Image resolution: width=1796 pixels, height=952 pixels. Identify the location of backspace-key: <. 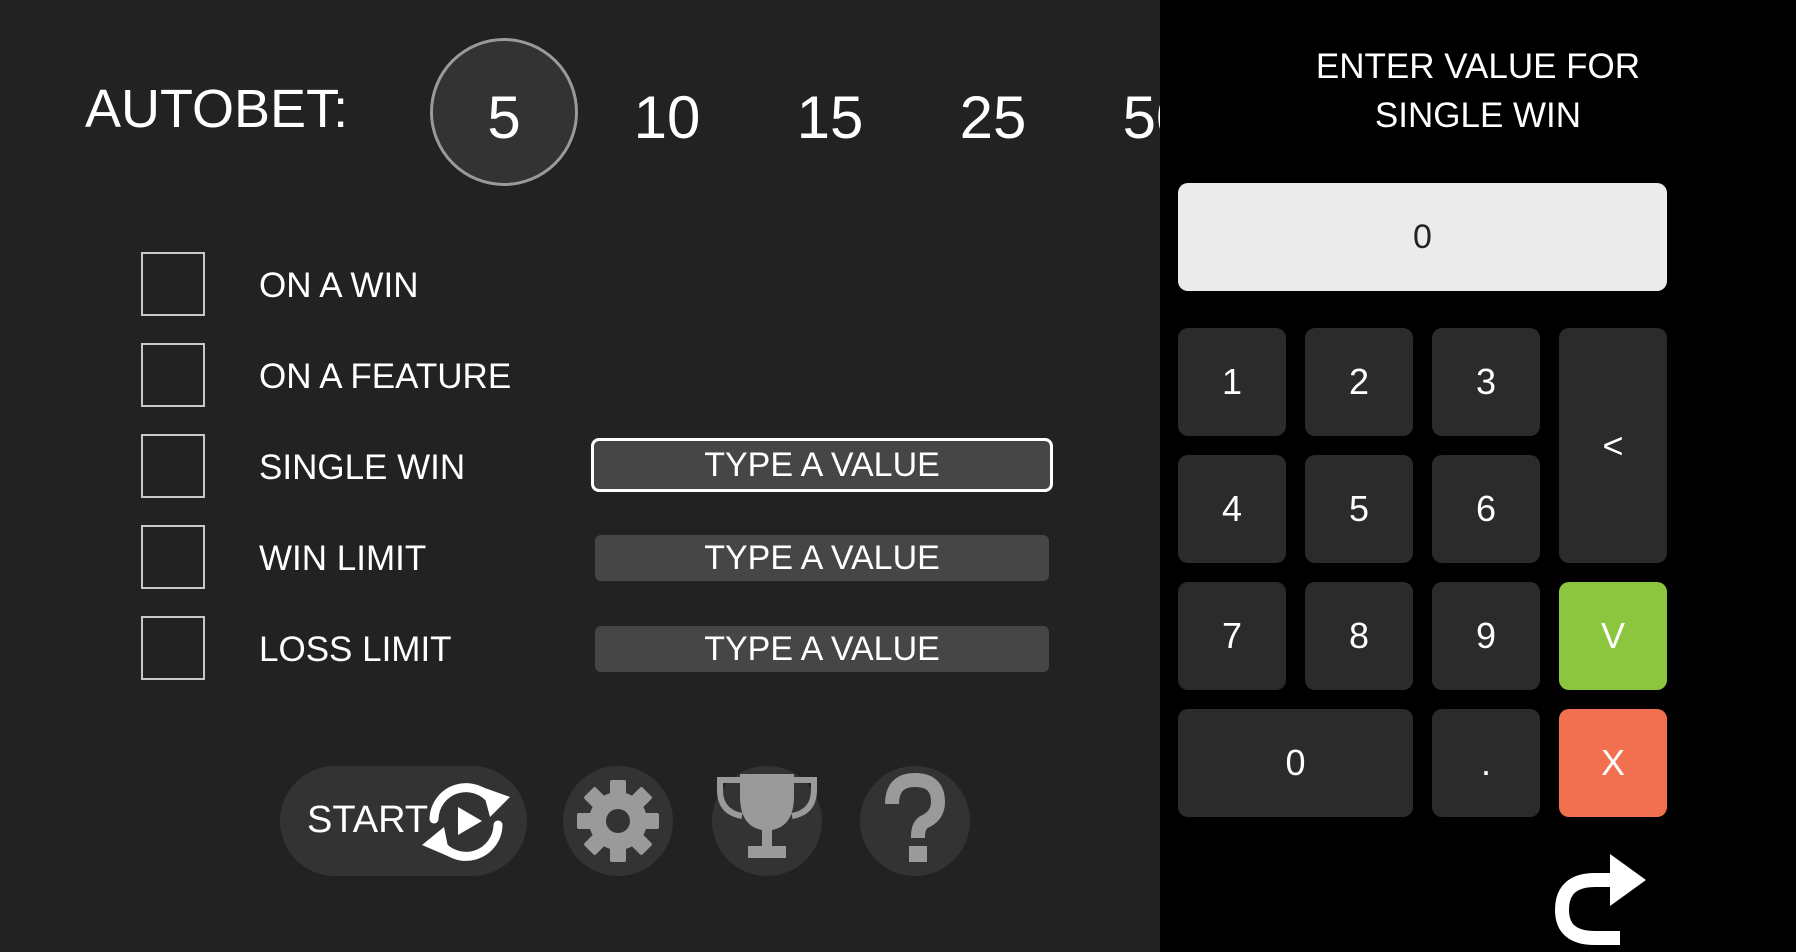
(1613, 445).